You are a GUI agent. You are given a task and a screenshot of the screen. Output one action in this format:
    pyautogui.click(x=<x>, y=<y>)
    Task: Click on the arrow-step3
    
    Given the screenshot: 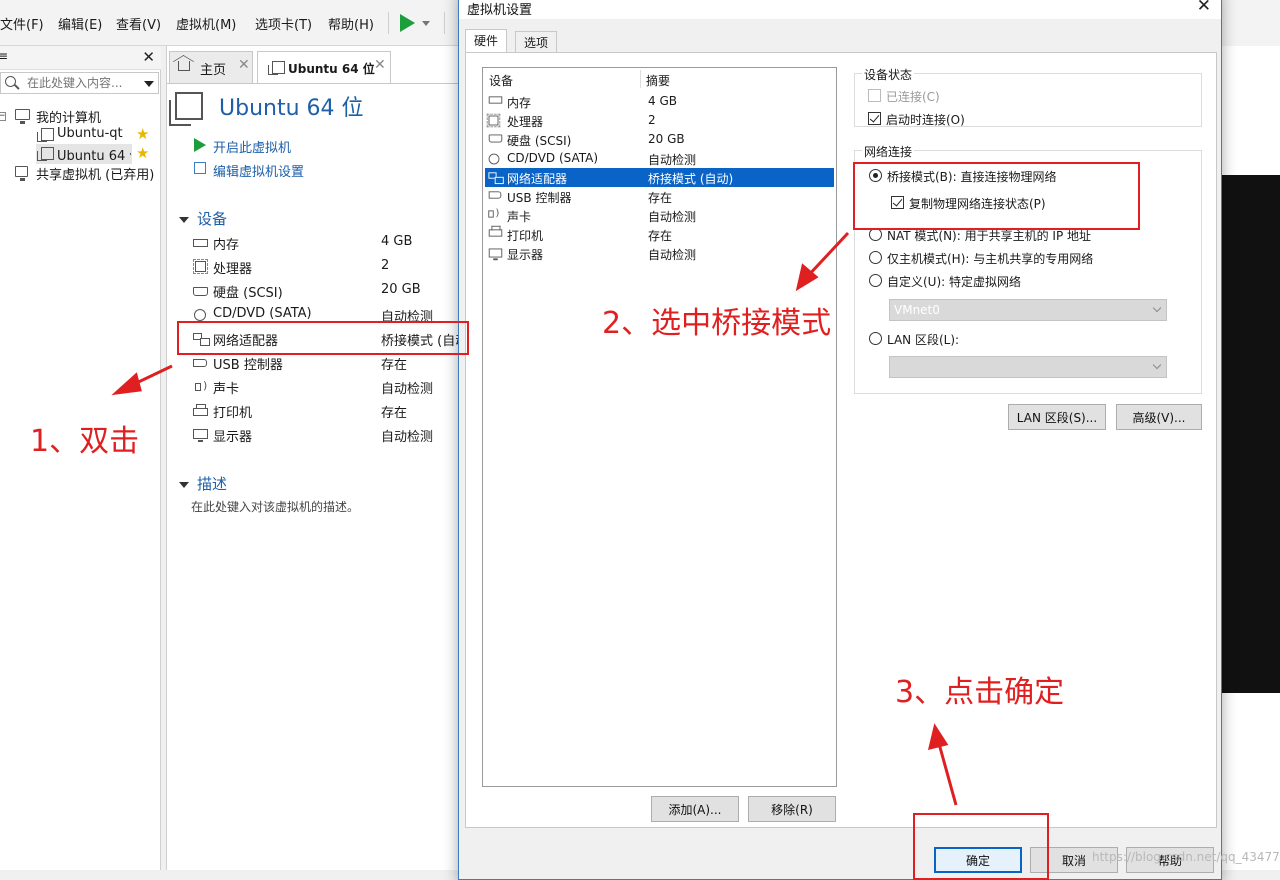 What is the action you would take?
    pyautogui.click(x=947, y=772)
    